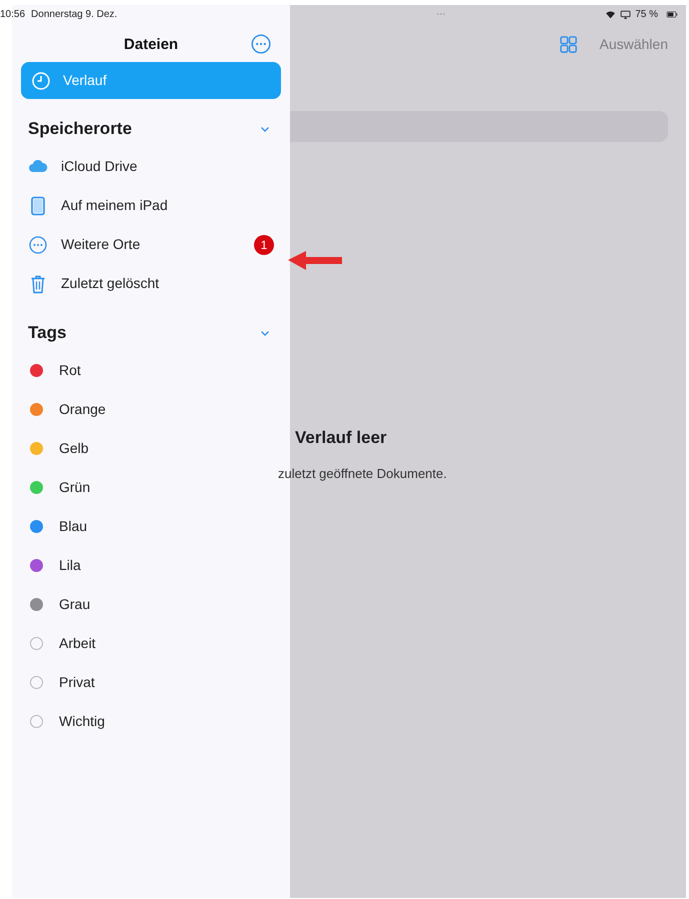 This screenshot has height=899, width=689. What do you see at coordinates (151, 244) in the screenshot?
I see `sidebar-item: Weitere Orte 1` at bounding box center [151, 244].